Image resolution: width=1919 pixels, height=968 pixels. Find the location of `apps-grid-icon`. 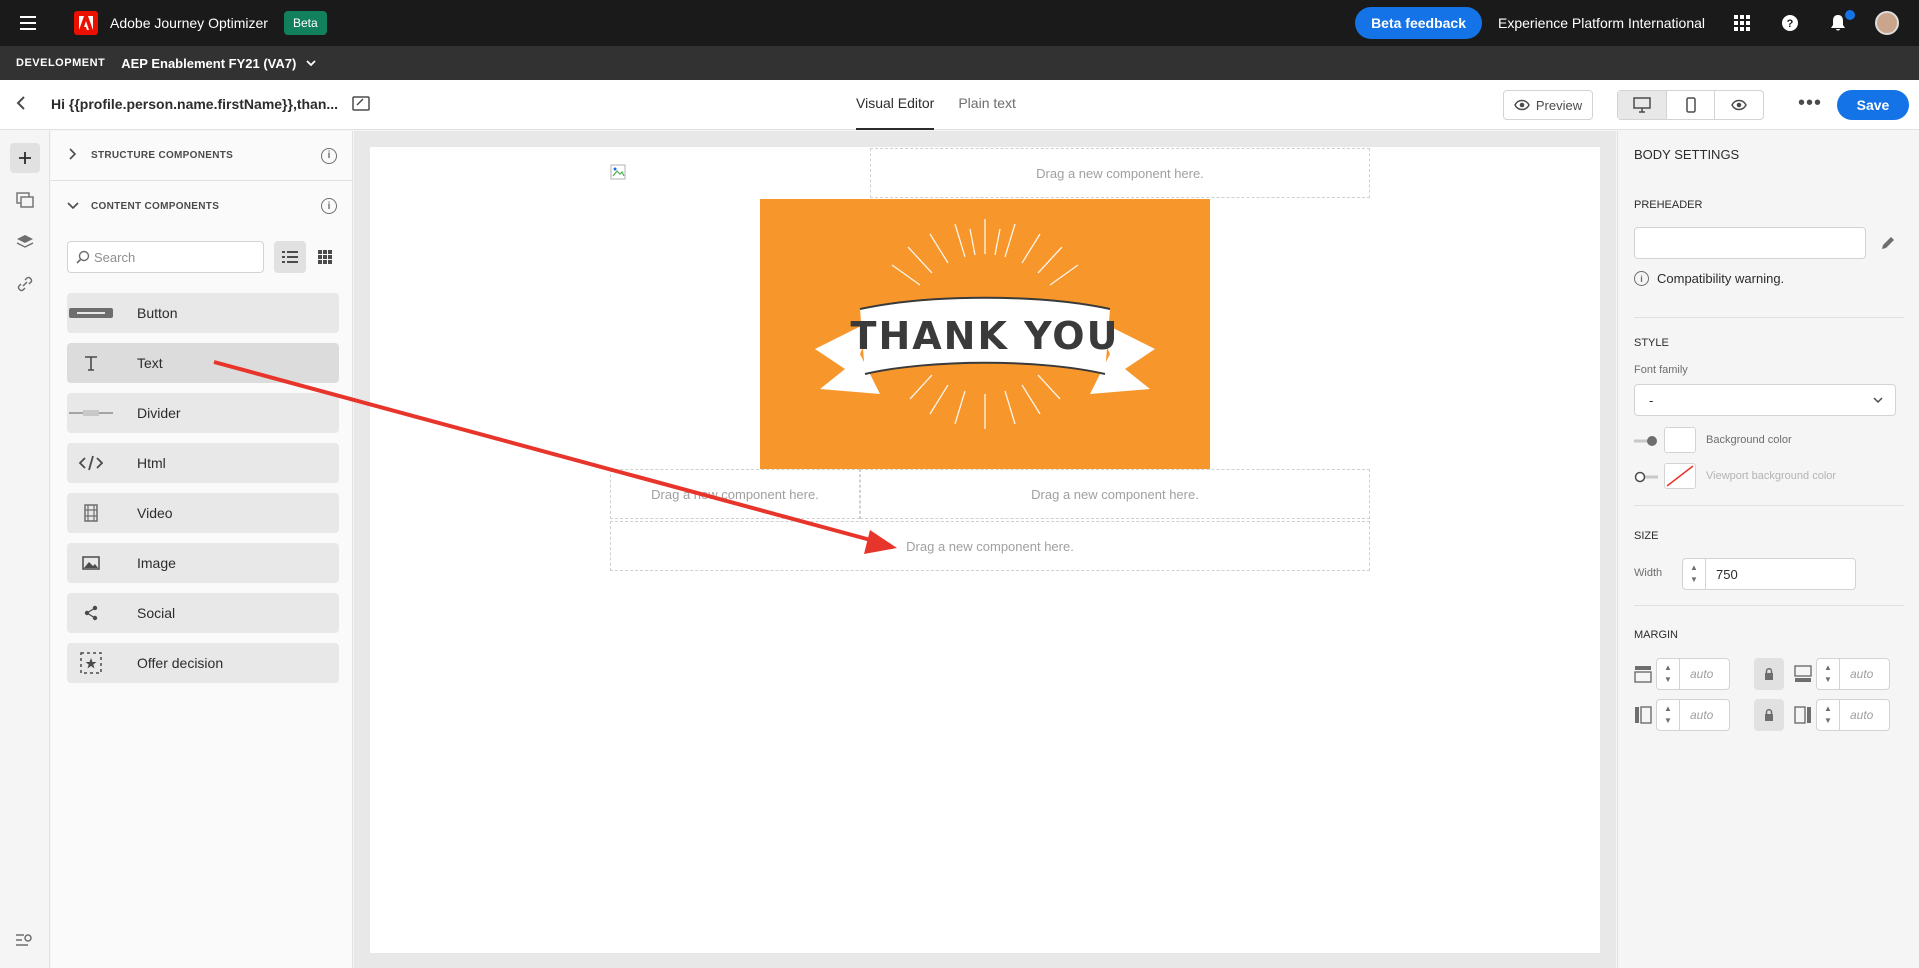

apps-grid-icon is located at coordinates (1742, 23).